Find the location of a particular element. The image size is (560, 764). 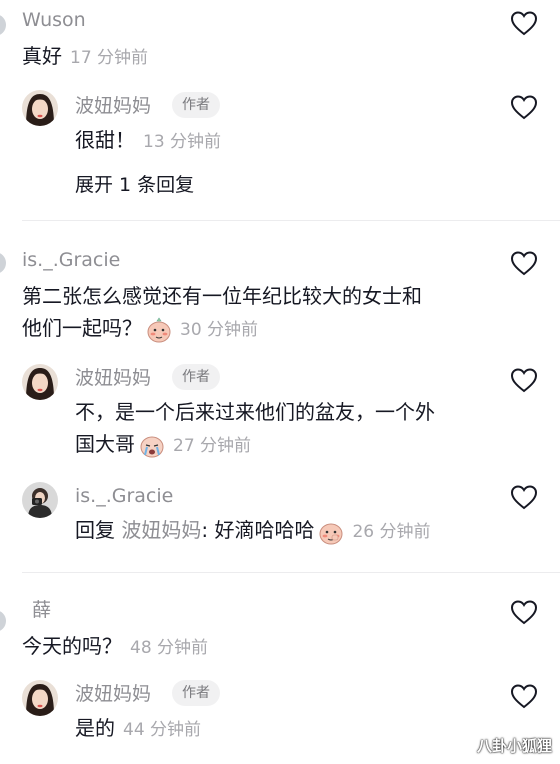

comment-body: 今天的吗？ is located at coordinates (72, 646).